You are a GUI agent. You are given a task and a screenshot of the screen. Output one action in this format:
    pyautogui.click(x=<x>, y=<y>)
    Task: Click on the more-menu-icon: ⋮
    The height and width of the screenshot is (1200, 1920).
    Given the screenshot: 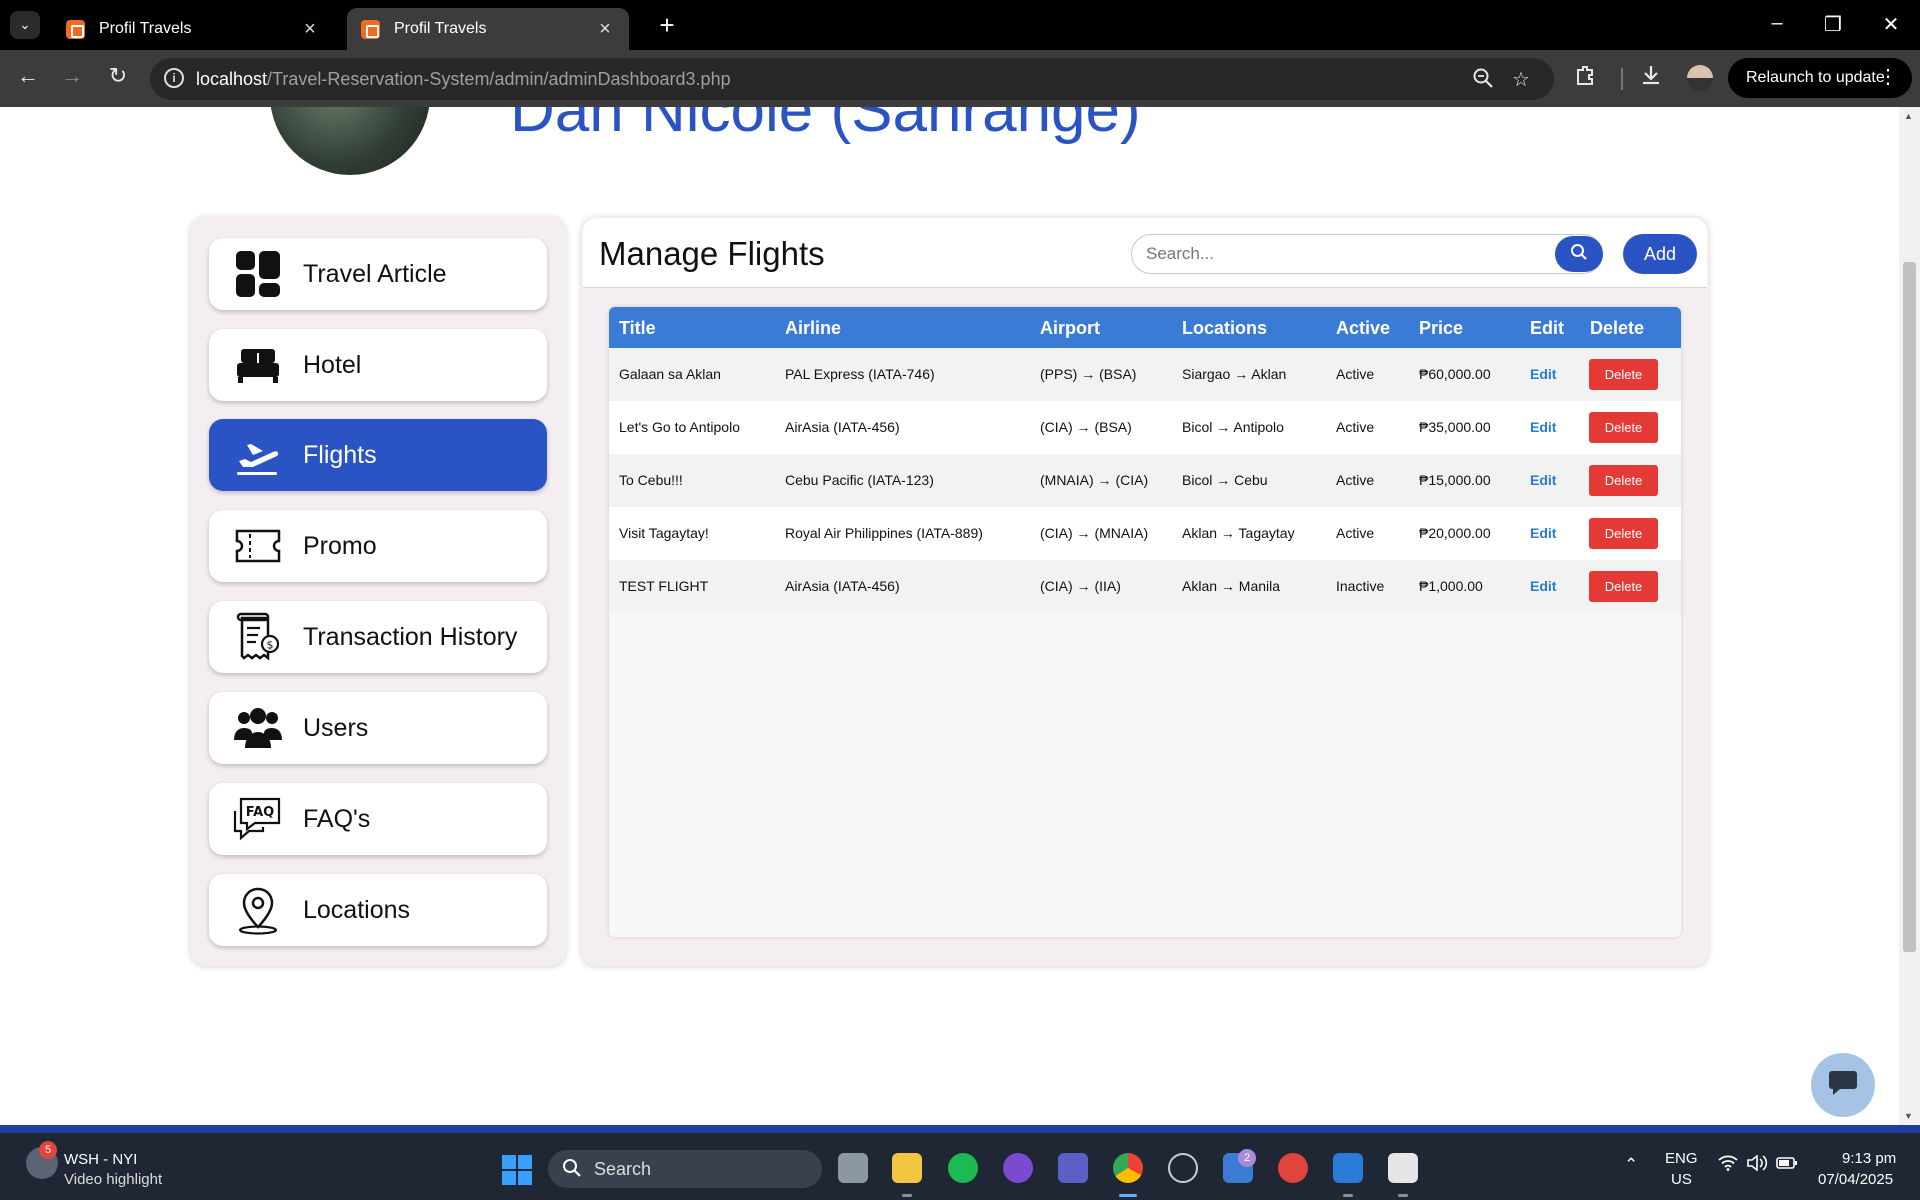 What is the action you would take?
    pyautogui.click(x=1888, y=76)
    